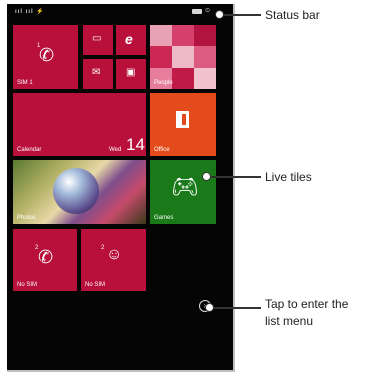 The image size is (374, 381). Describe the element at coordinates (27, 285) in the screenshot. I see `tile-label-nosim-phone: No SIM` at that location.